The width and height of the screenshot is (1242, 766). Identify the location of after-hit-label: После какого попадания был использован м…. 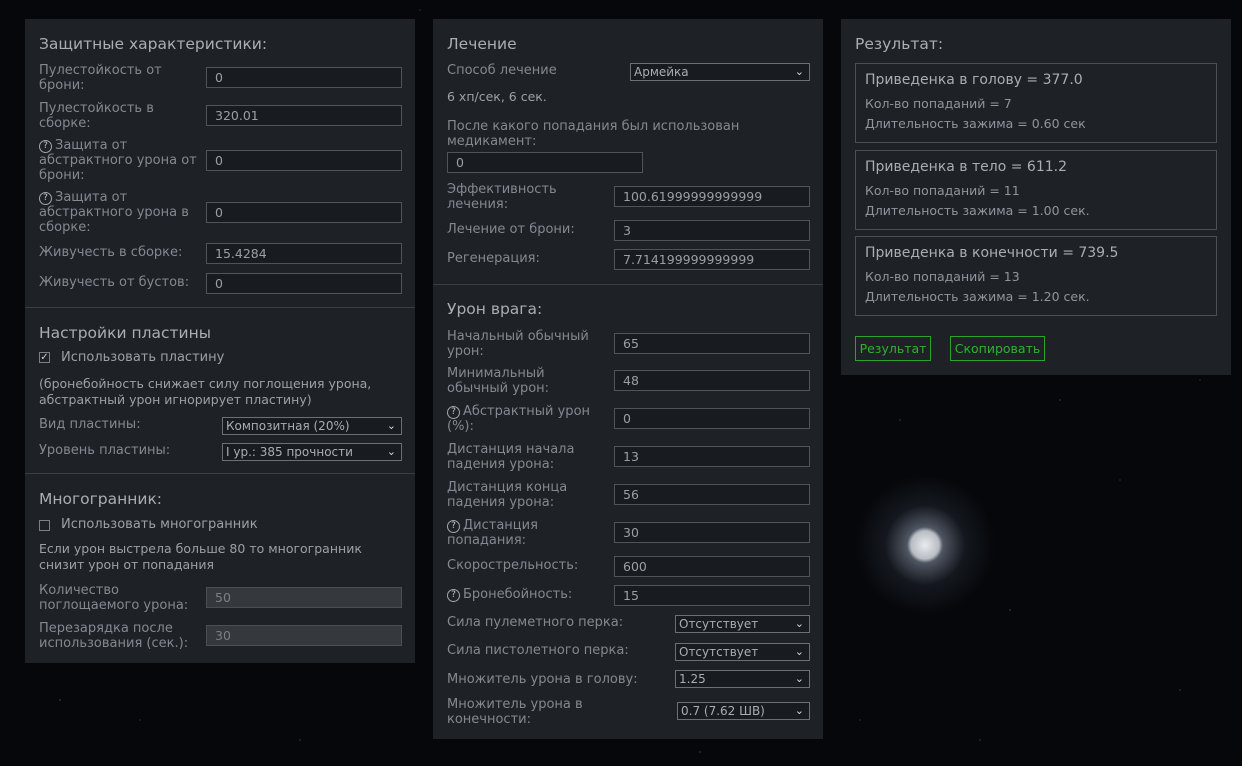
(593, 134).